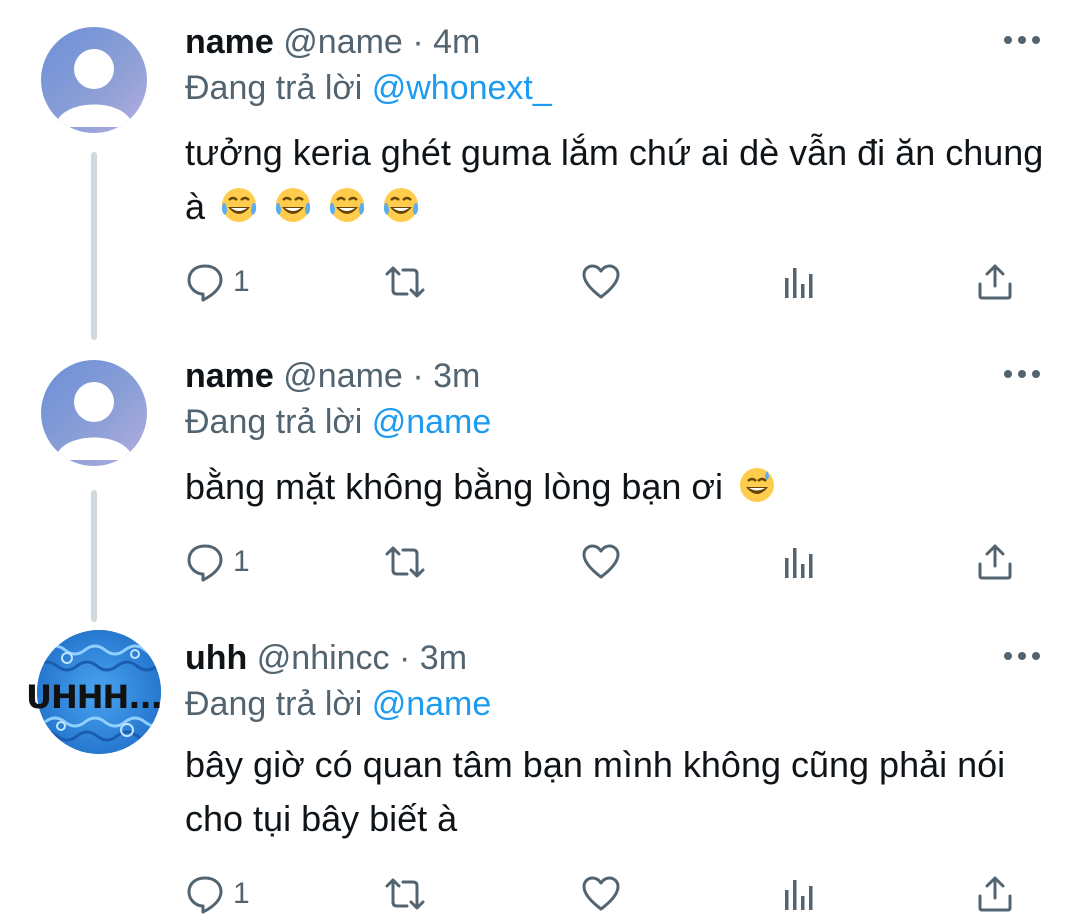  I want to click on grinning-sweat-emoji, so click(755, 486).